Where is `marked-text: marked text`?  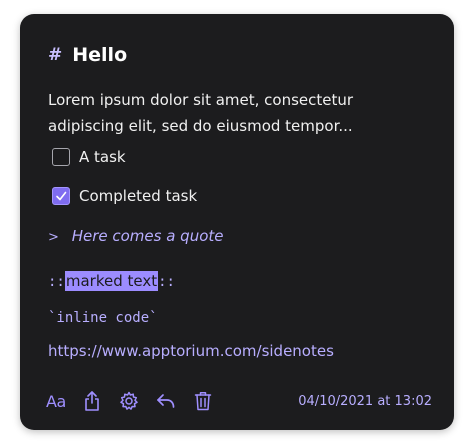 marked-text: marked text is located at coordinates (111, 281).